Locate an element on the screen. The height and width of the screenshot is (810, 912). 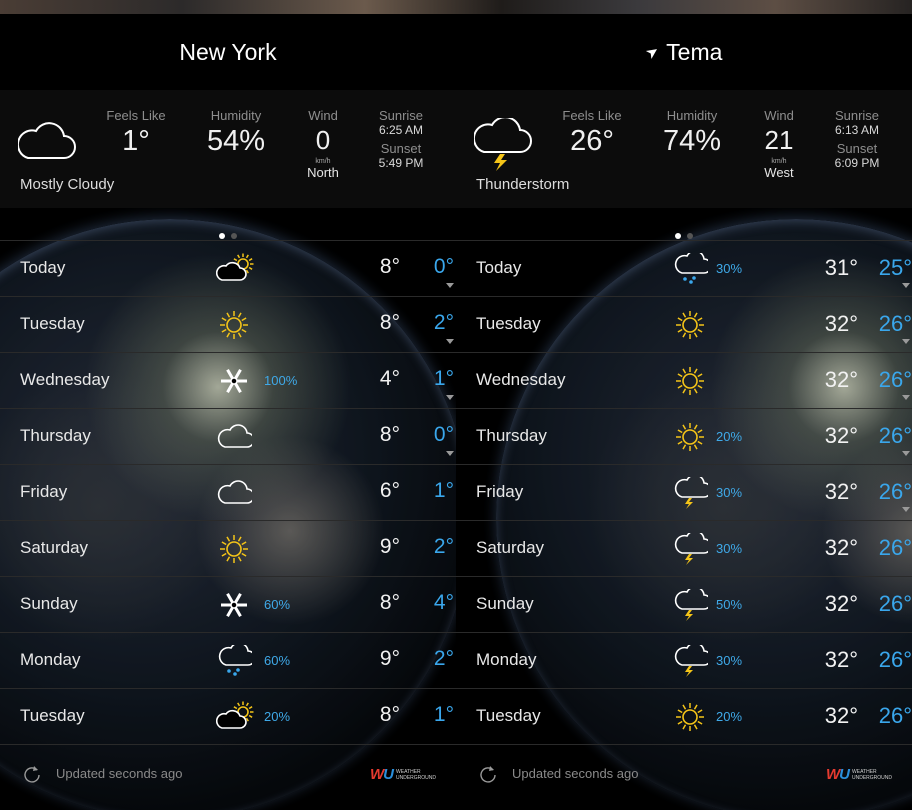
sun-times-block: Sunrise 6:13 AM Sunset 6:09 PM is located at coordinates (857, 139).